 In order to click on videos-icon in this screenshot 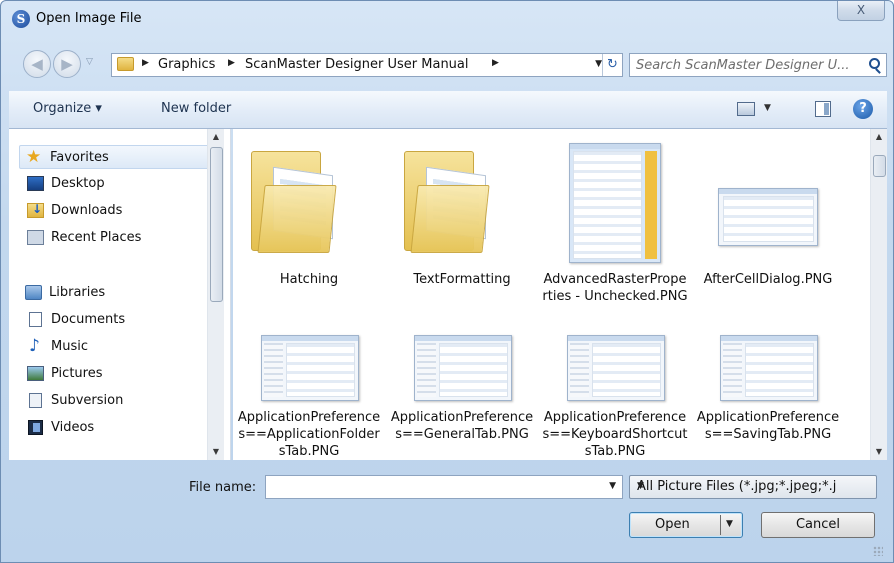, I will do `click(35, 427)`.